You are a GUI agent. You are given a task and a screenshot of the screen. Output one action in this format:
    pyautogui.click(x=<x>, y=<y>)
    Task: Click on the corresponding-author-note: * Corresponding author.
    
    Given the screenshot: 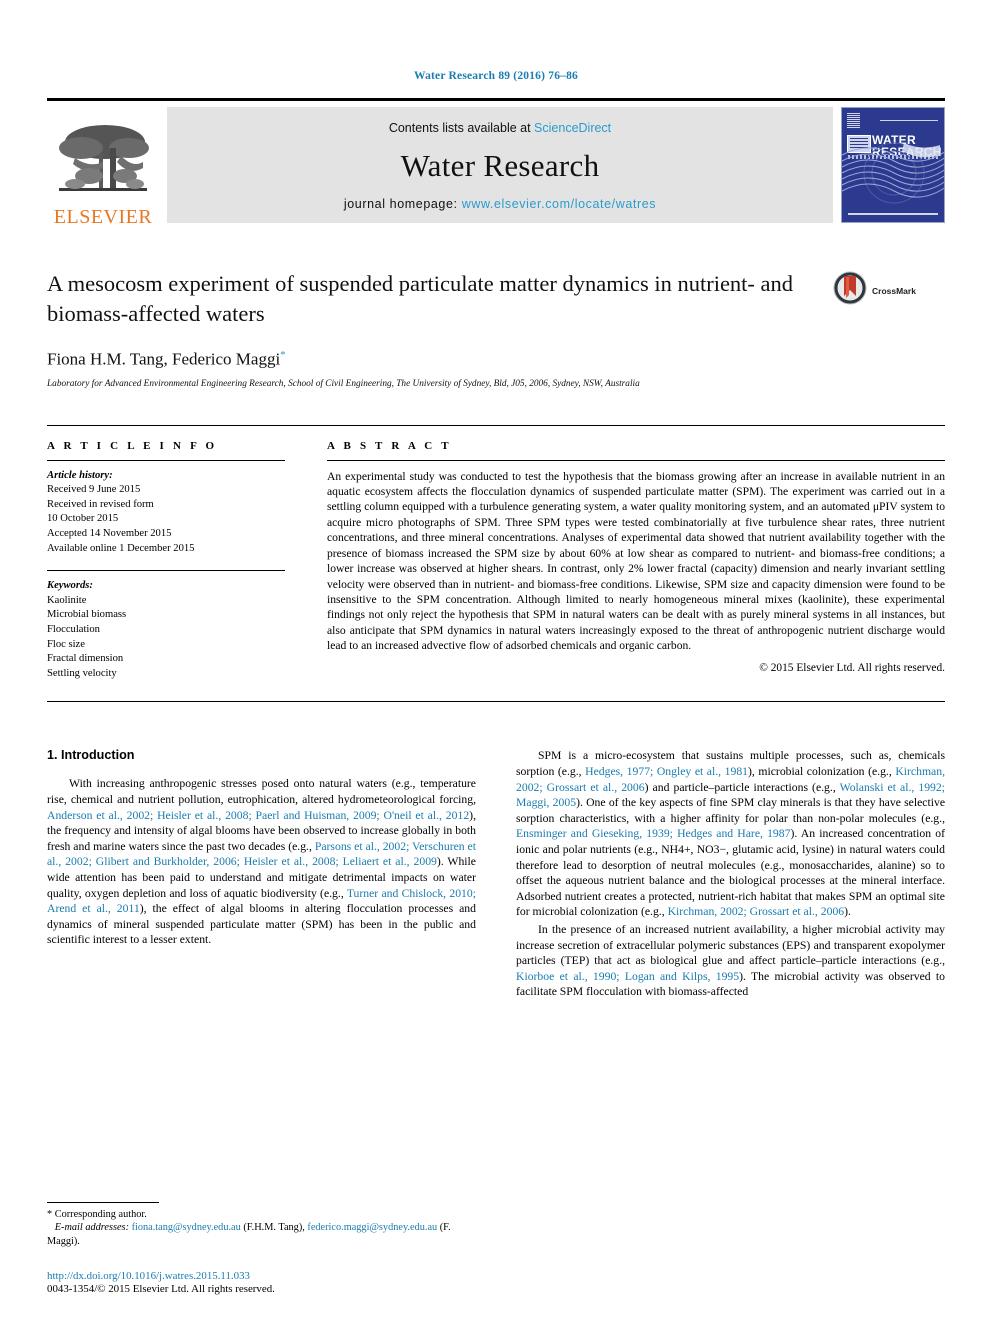 What is the action you would take?
    pyautogui.click(x=97, y=1214)
    